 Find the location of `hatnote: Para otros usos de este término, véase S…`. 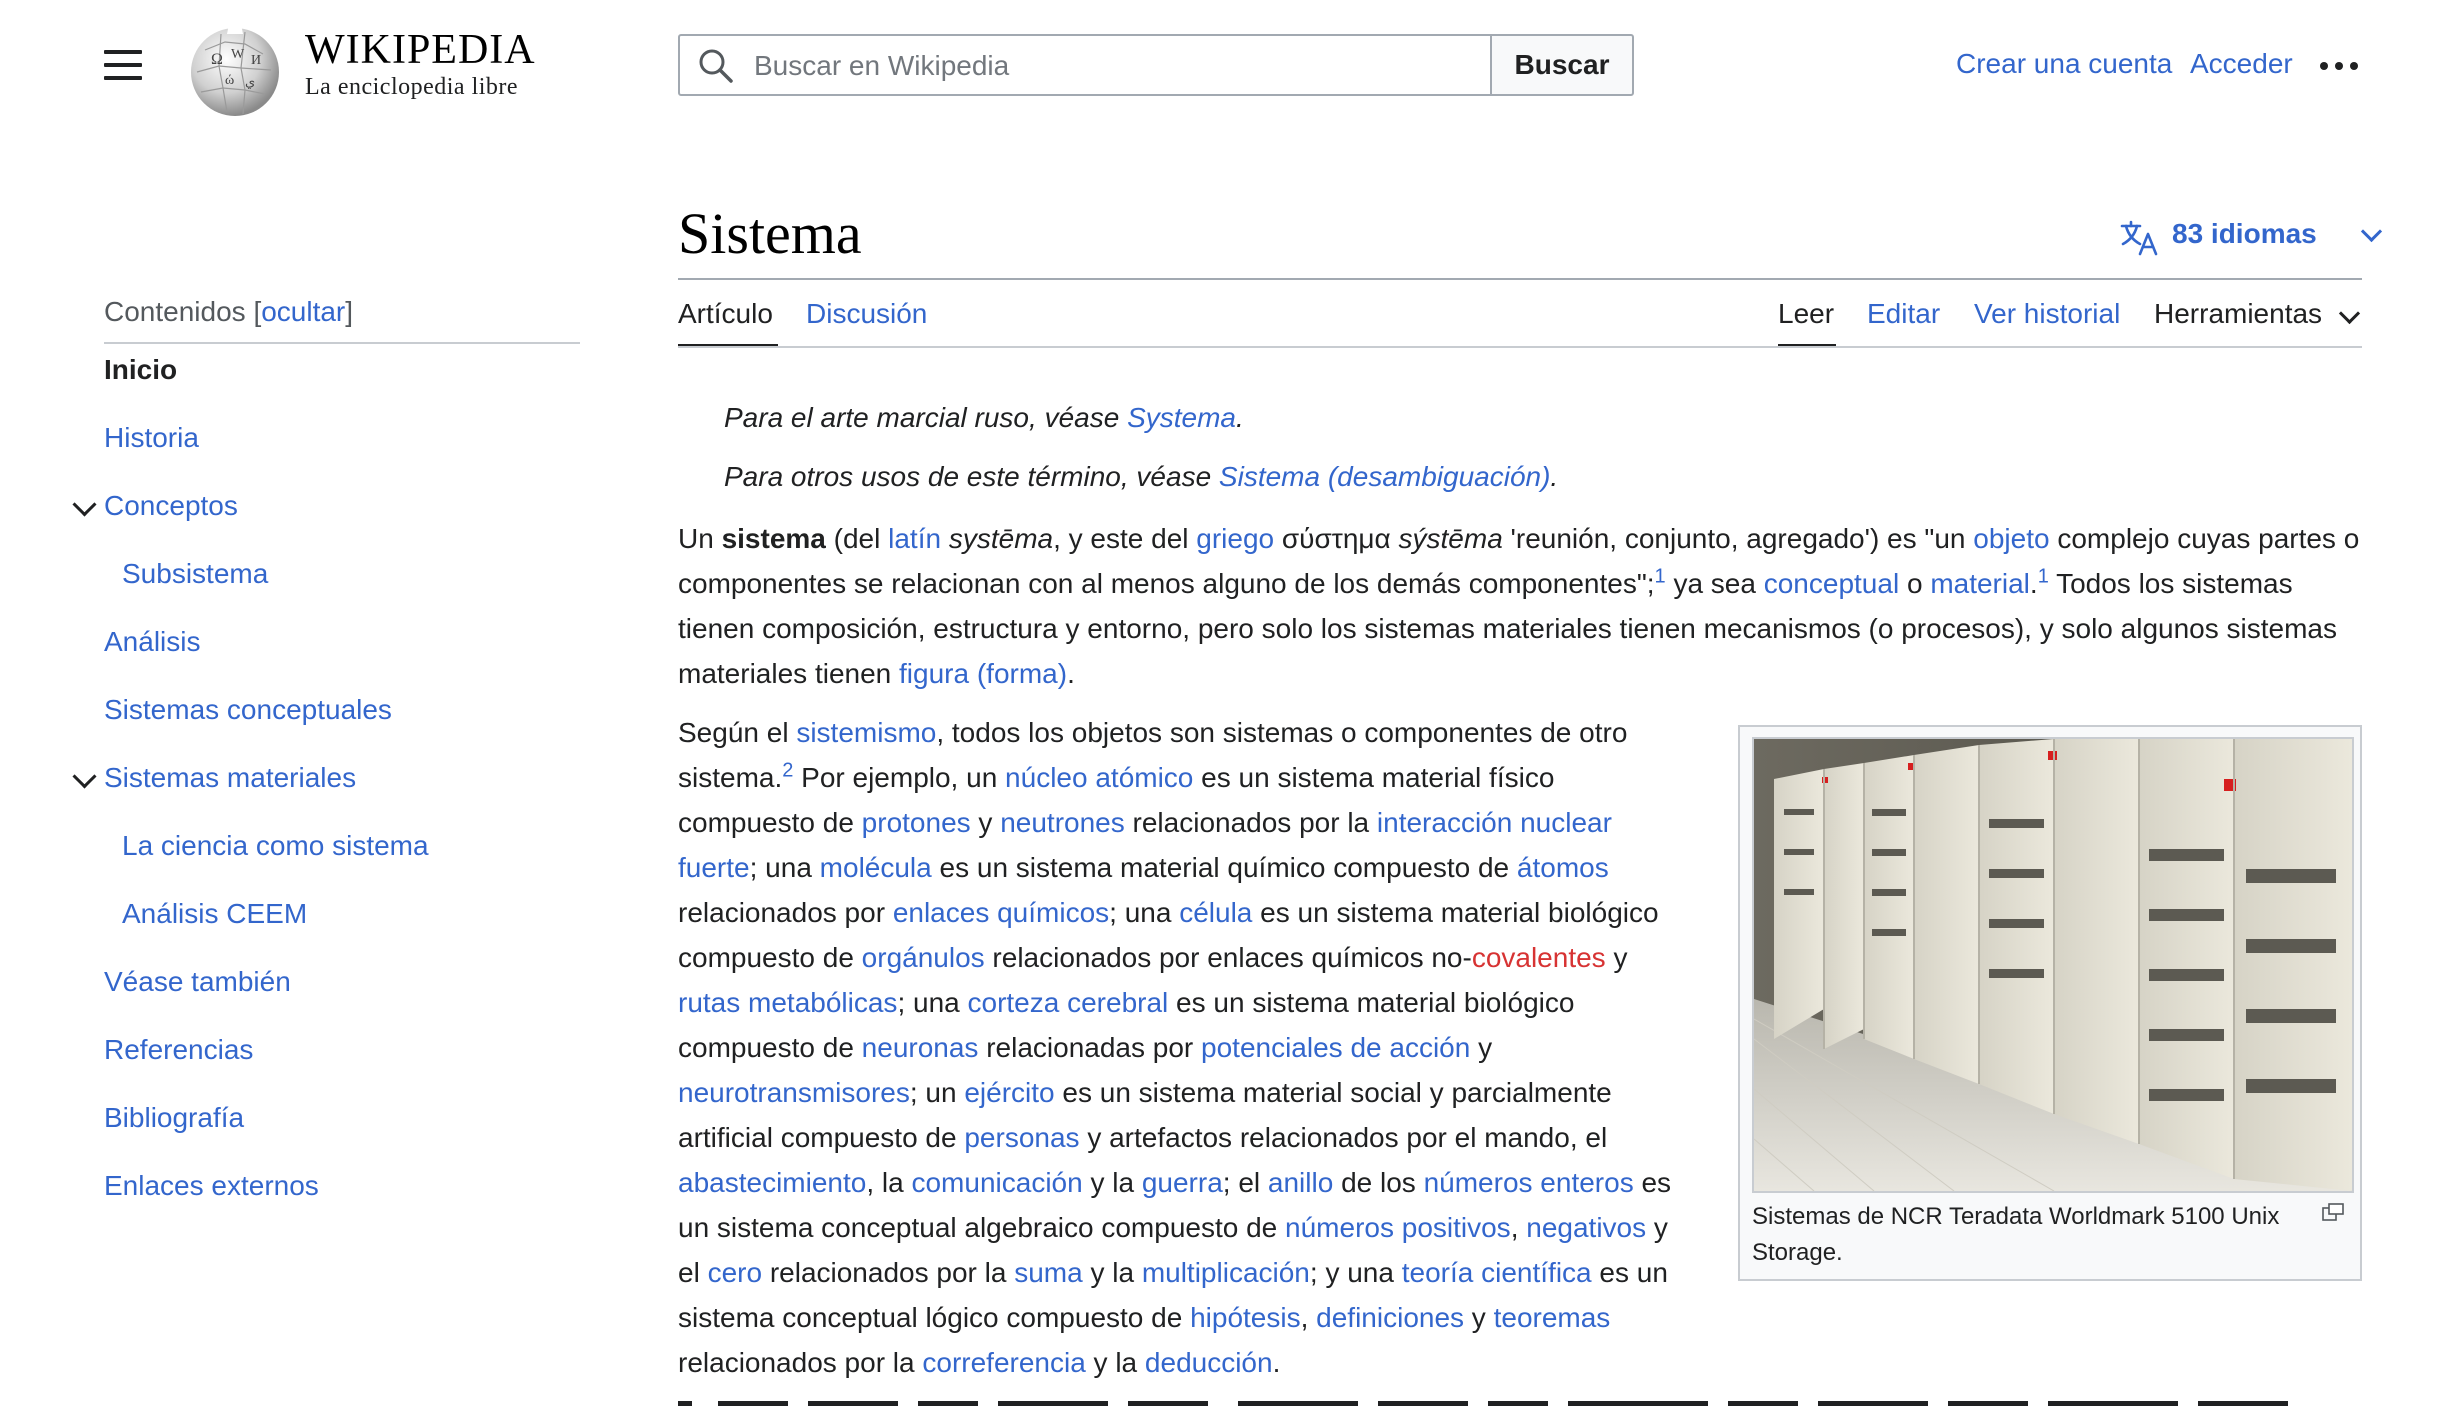

hatnote: Para otros usos de este término, véase S… is located at coordinates (1141, 476).